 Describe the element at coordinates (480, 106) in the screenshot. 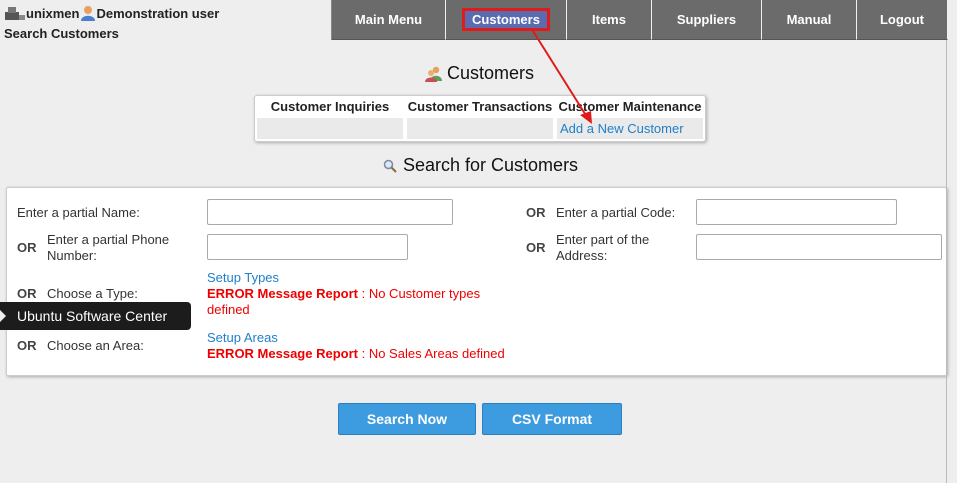

I see `column-header: Customer Transactions` at that location.